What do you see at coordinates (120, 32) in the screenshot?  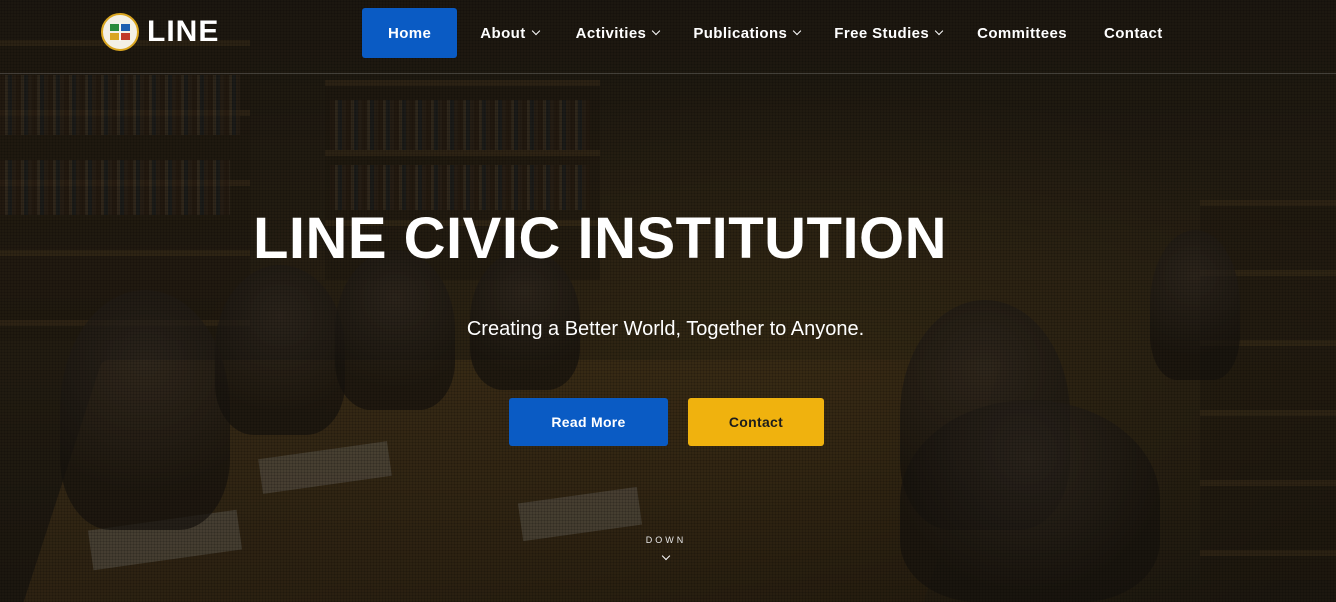 I see `line-emblem-icon` at bounding box center [120, 32].